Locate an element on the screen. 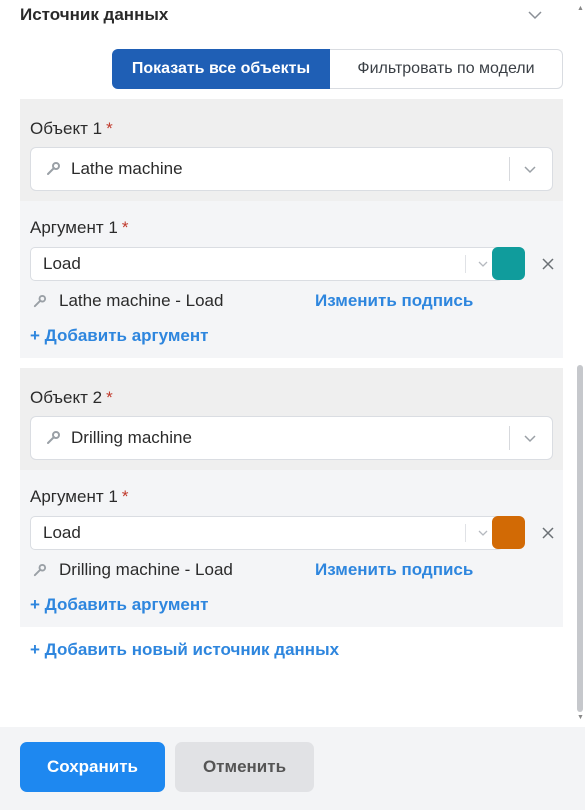 The width and height of the screenshot is (585, 810). filter-by-model-button: Фильтровать по модели is located at coordinates (446, 69).